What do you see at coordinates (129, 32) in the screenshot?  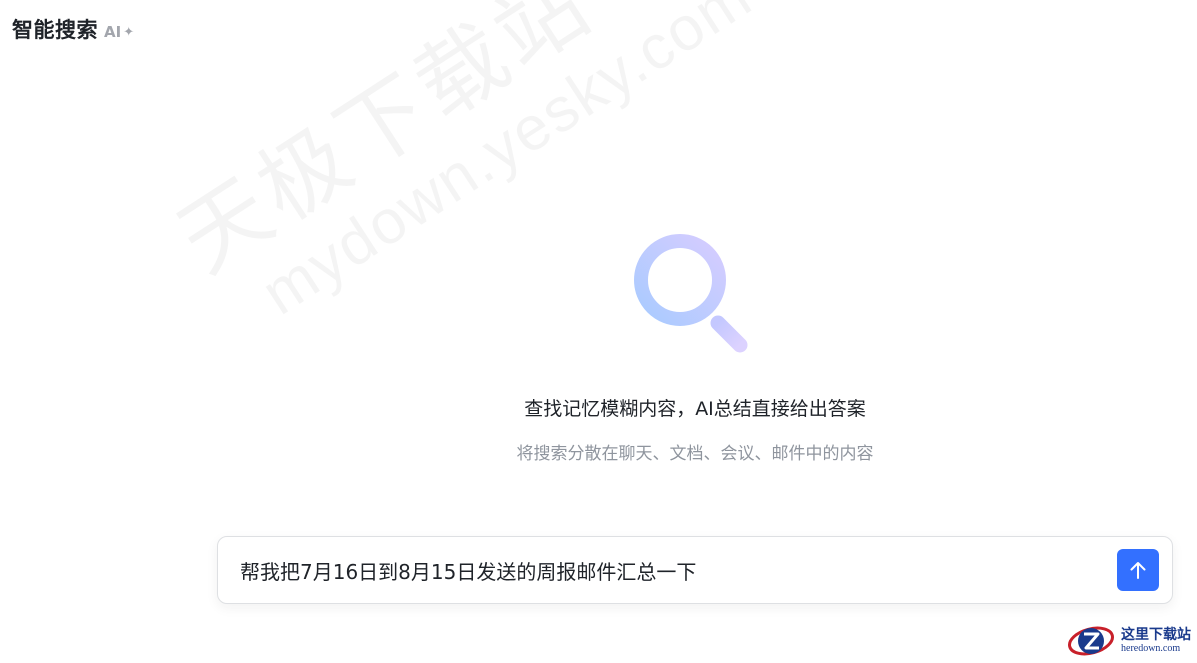 I see `sparkle-icon: ✦` at bounding box center [129, 32].